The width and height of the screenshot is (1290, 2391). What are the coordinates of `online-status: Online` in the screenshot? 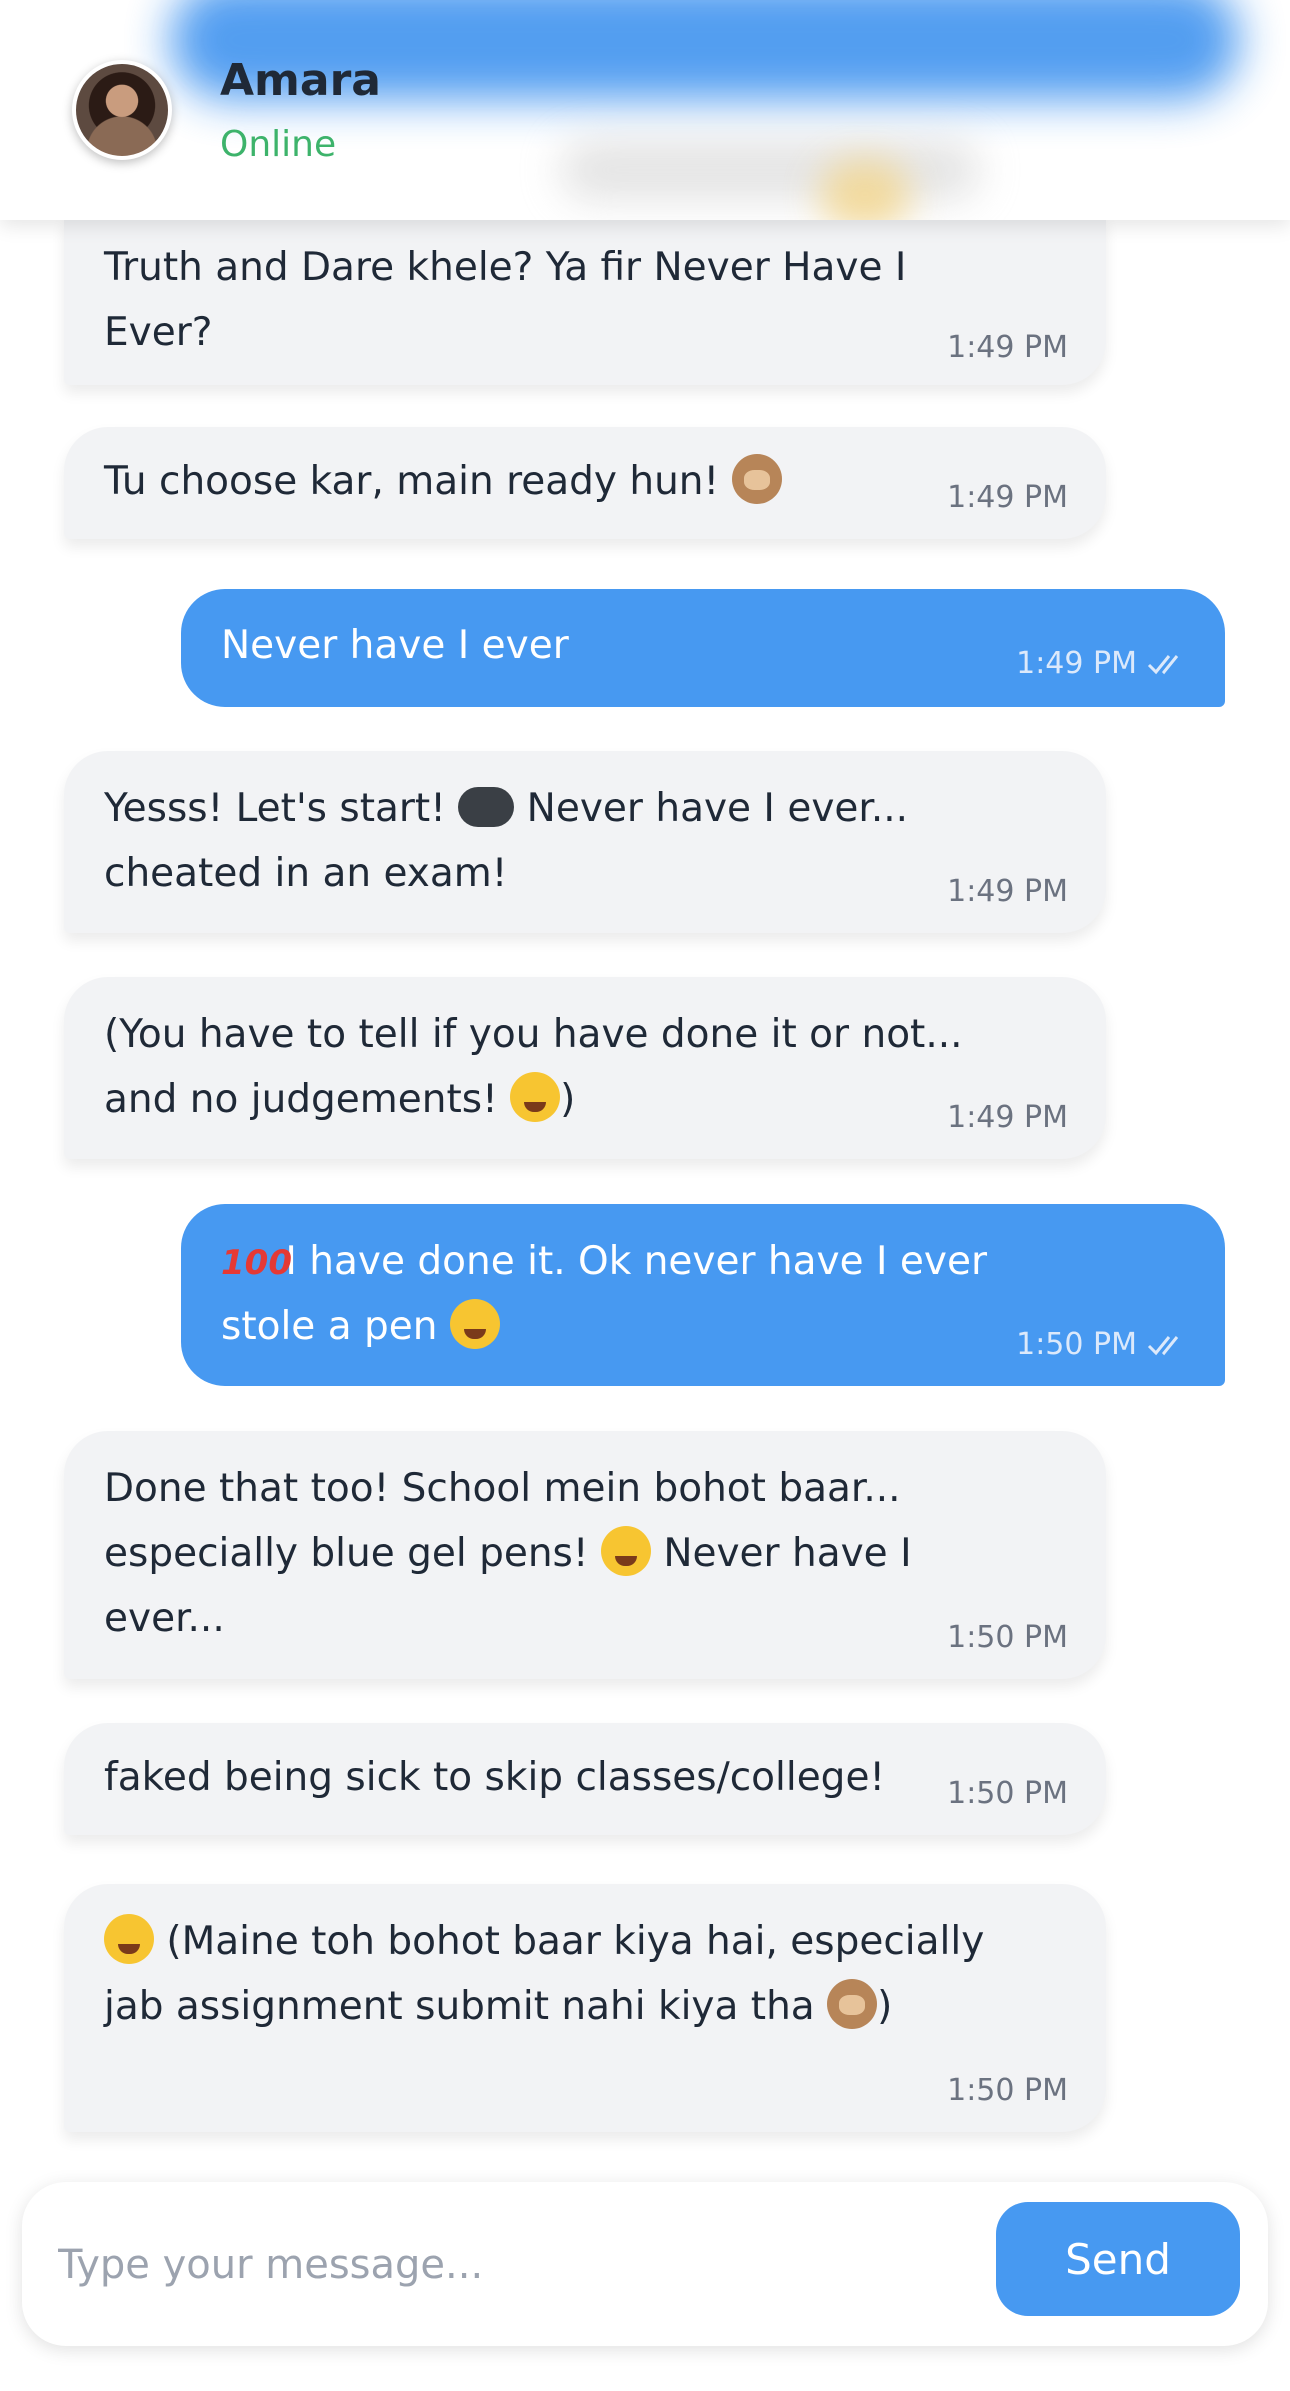 It's located at (278, 144).